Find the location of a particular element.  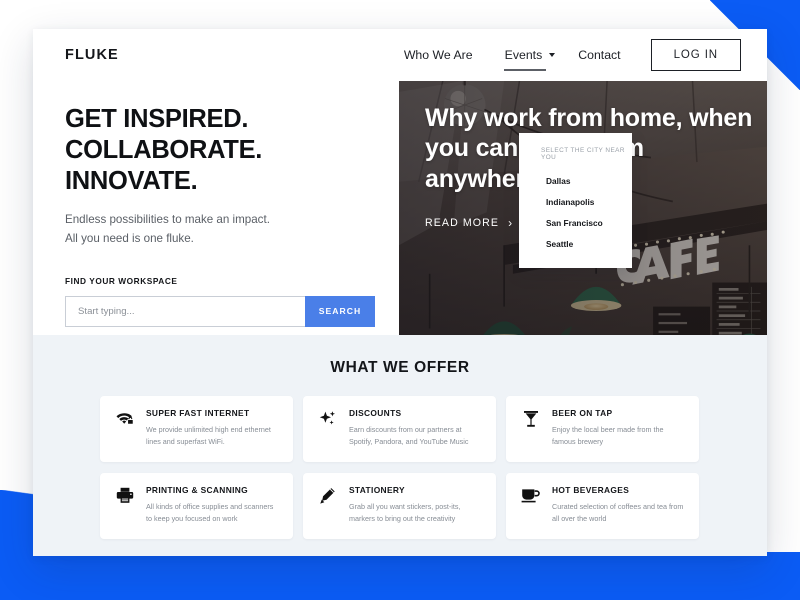

offer-card-title: STATIONERY is located at coordinates (377, 490).